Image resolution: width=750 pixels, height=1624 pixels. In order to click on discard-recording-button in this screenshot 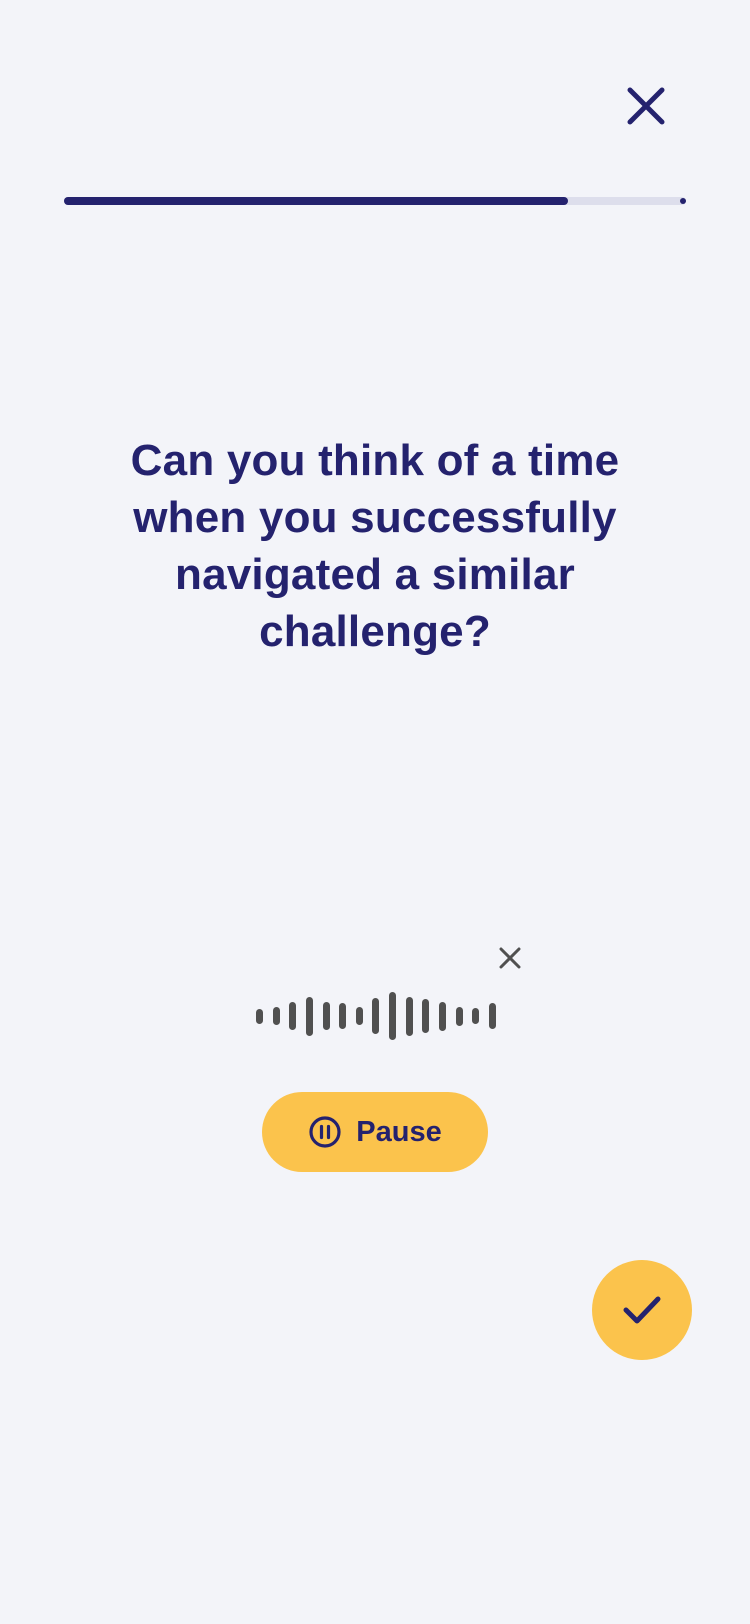, I will do `click(510, 958)`.